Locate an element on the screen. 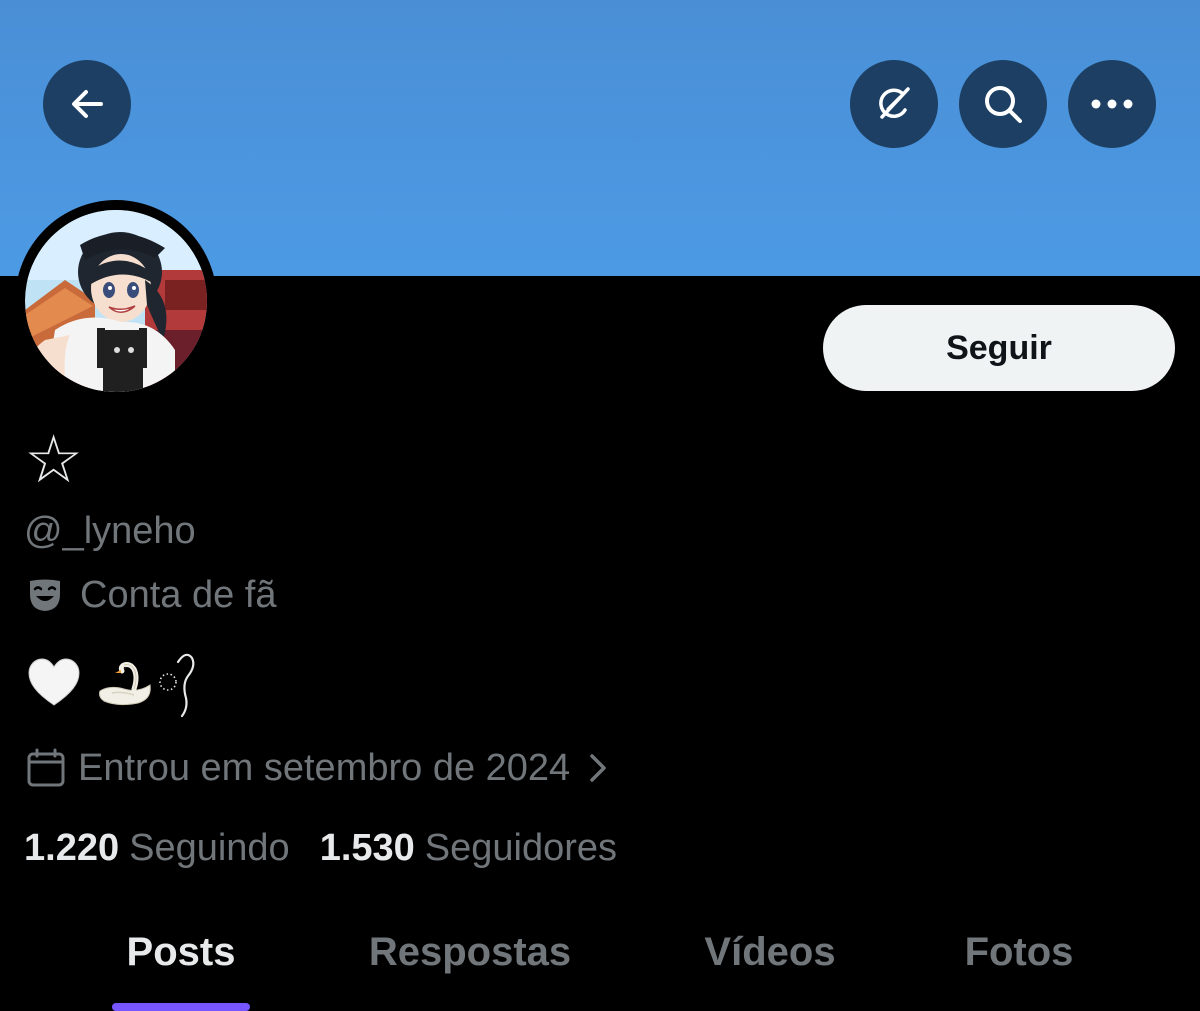 This screenshot has height=1011, width=1200. followers-count: 1.530 is located at coordinates (367, 848).